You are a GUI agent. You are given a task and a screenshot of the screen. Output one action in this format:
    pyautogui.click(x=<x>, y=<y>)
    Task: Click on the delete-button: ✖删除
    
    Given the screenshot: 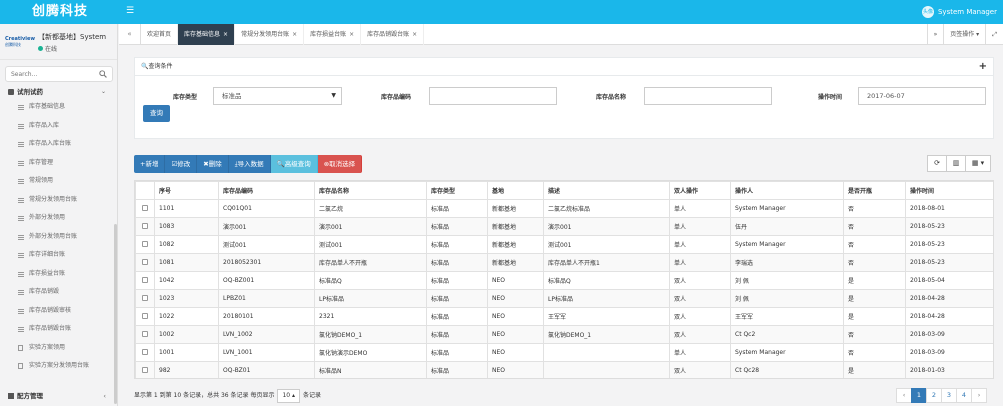 What is the action you would take?
    pyautogui.click(x=213, y=164)
    